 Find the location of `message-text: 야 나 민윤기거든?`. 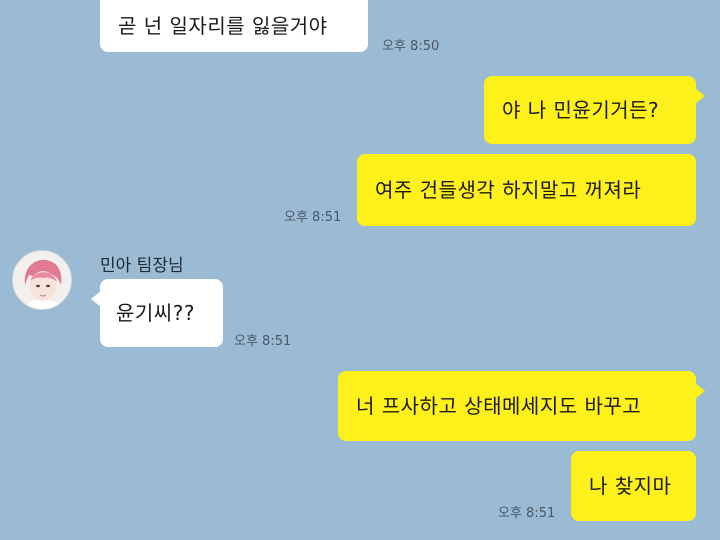

message-text: 야 나 민윤기거든? is located at coordinates (581, 110).